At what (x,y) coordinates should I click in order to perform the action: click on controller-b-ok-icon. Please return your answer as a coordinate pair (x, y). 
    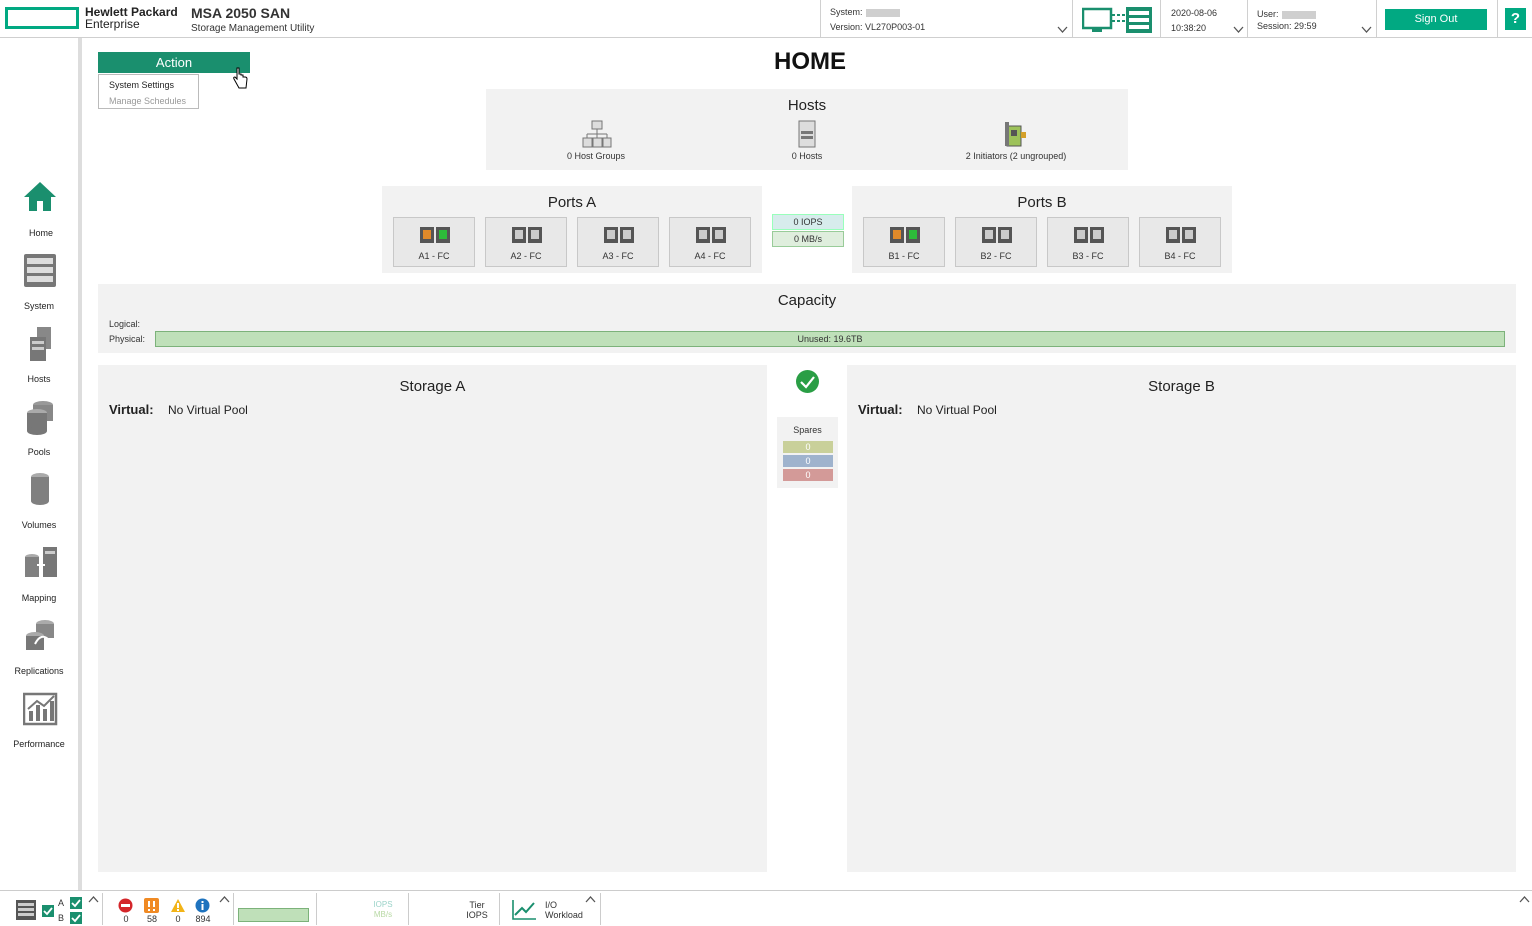
    Looking at the image, I should click on (76, 918).